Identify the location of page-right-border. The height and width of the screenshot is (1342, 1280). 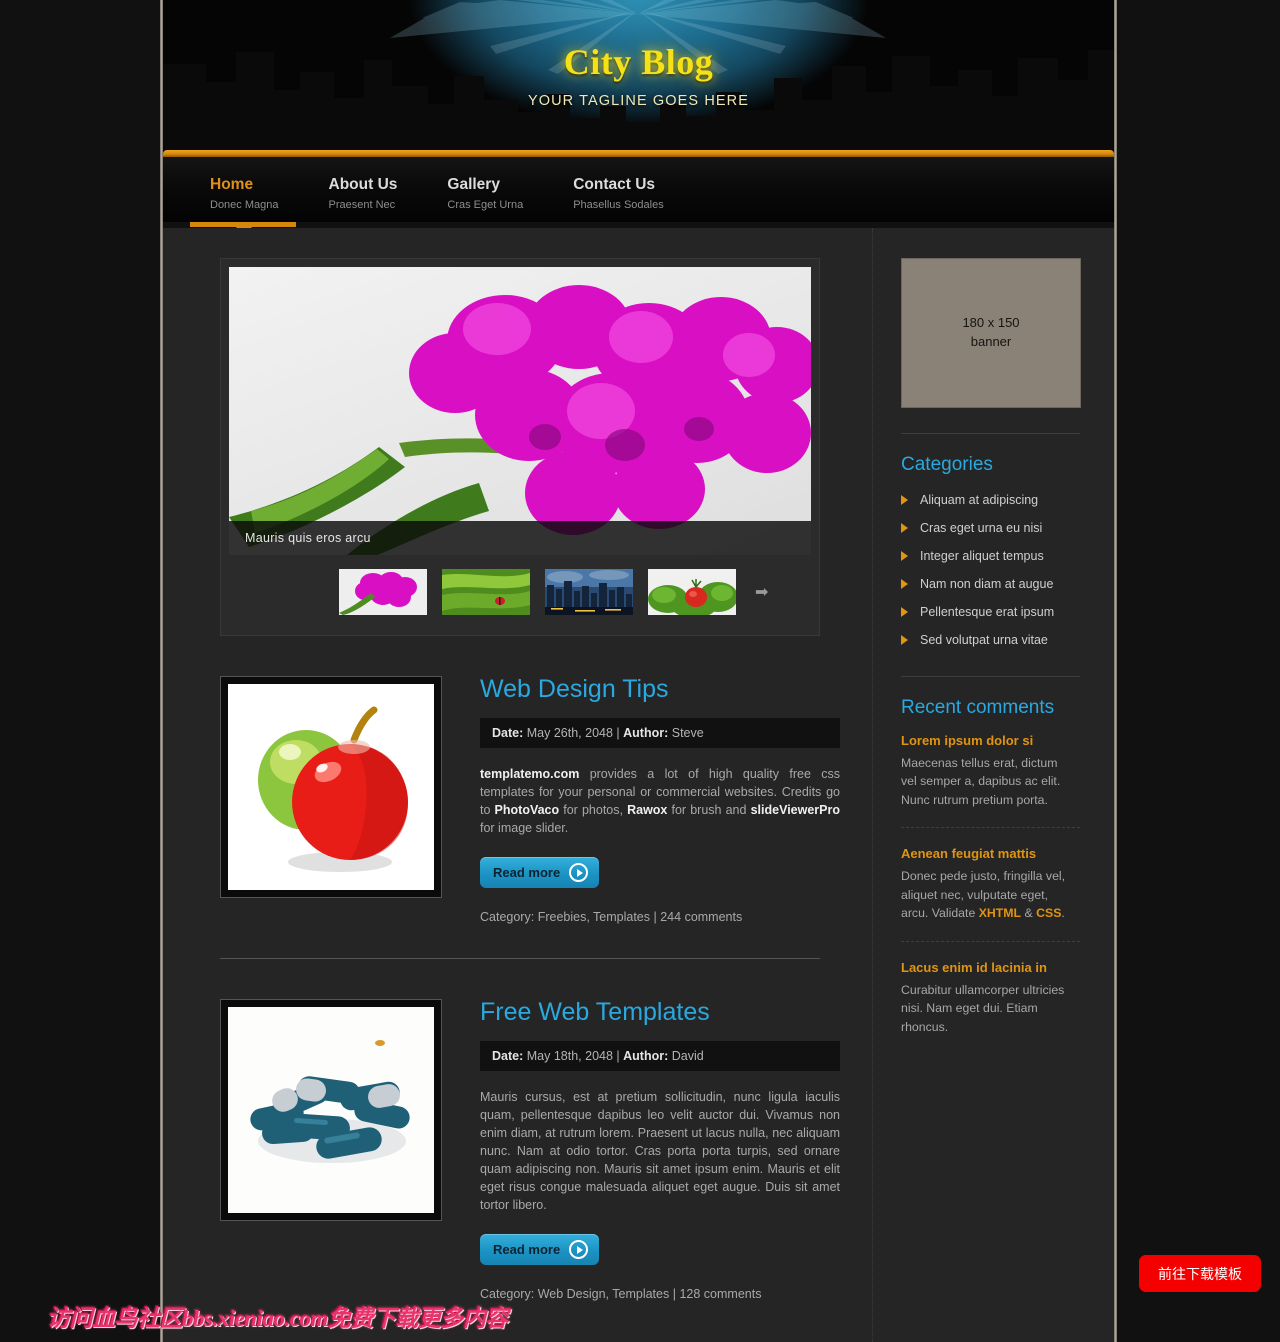
(1115, 671).